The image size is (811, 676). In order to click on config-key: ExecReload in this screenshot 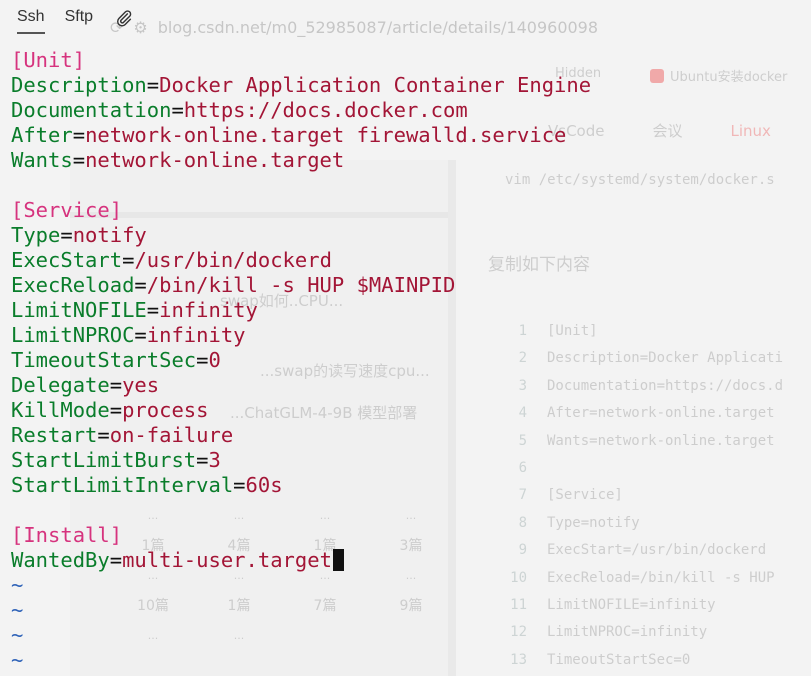, I will do `click(73, 285)`.